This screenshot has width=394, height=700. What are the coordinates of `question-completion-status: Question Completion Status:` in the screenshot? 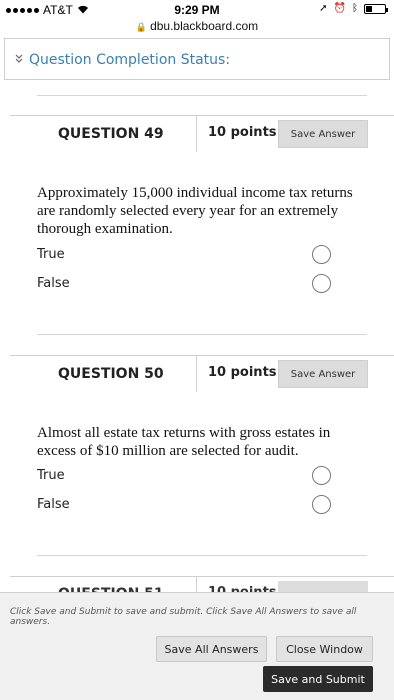 It's located at (197, 59).